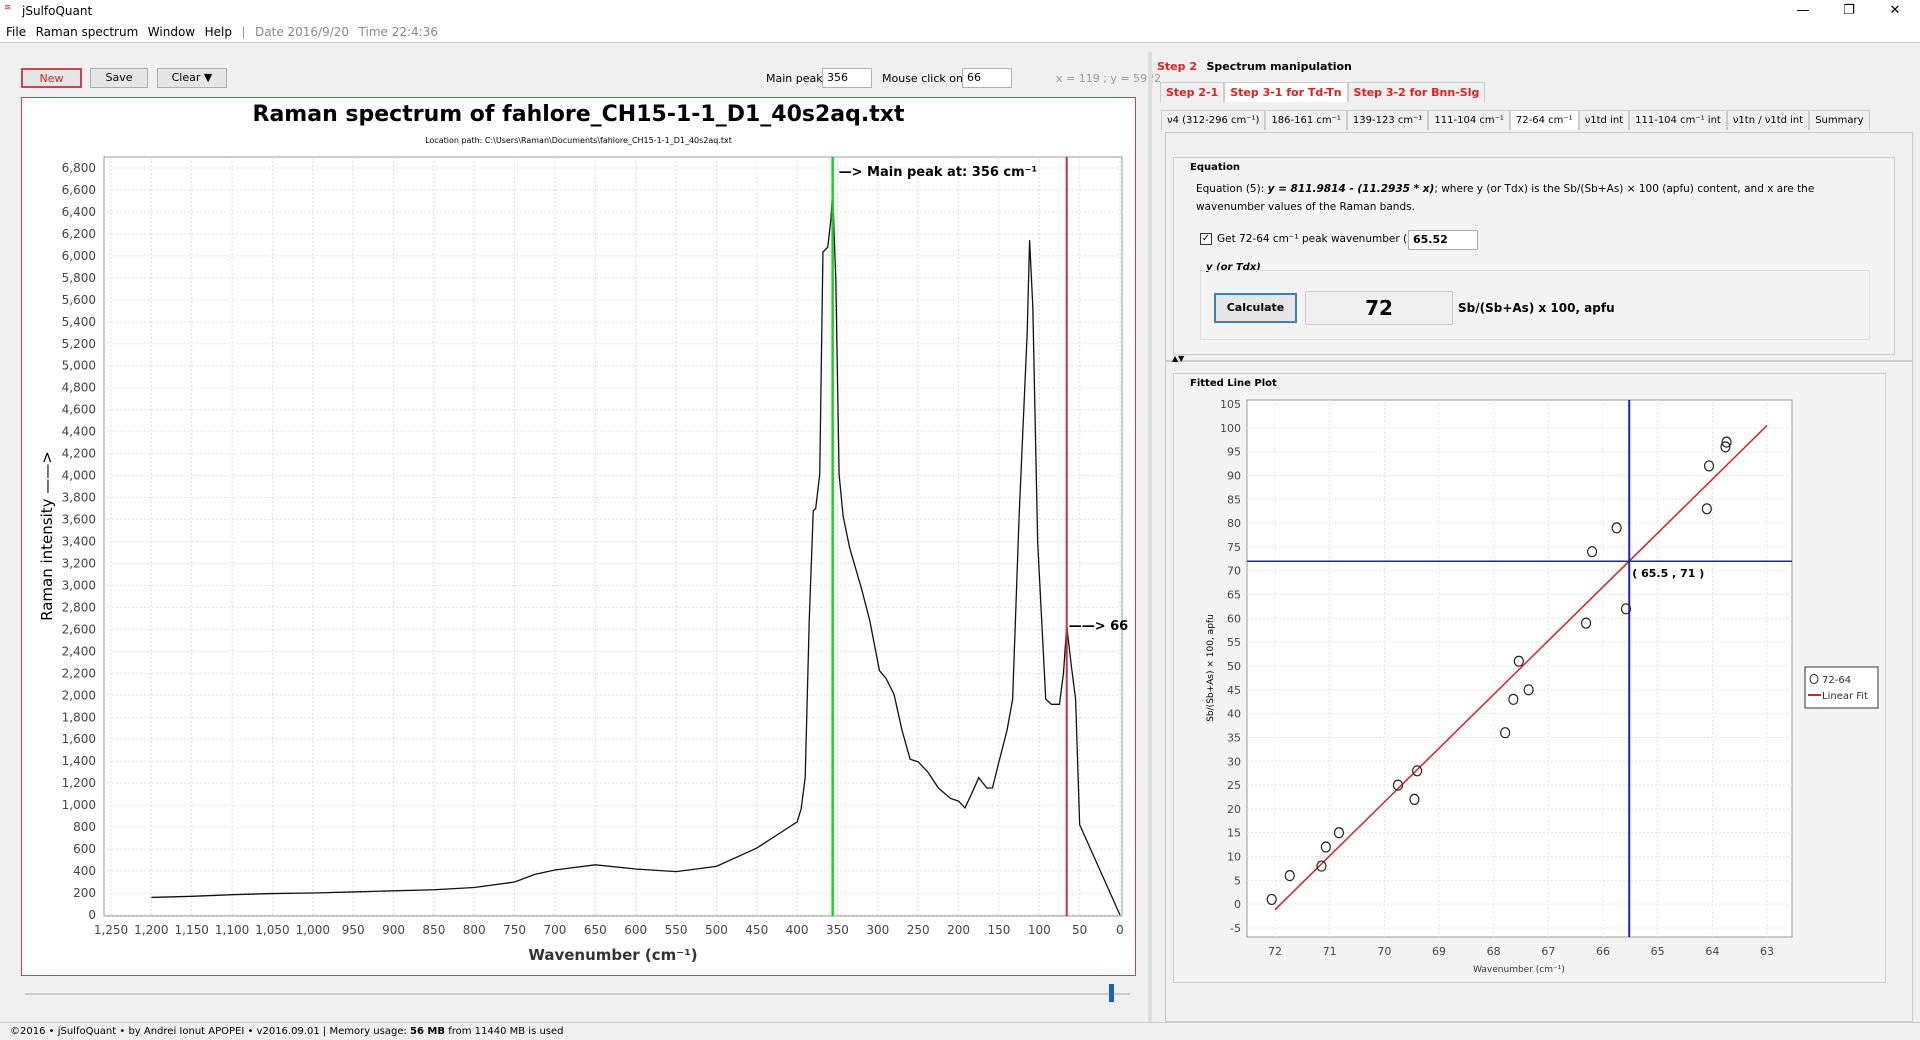 The height and width of the screenshot is (1040, 1920). Describe the element at coordinates (1306, 120) in the screenshot. I see `tab-band-1: 186-161 cm⁻¹` at that location.